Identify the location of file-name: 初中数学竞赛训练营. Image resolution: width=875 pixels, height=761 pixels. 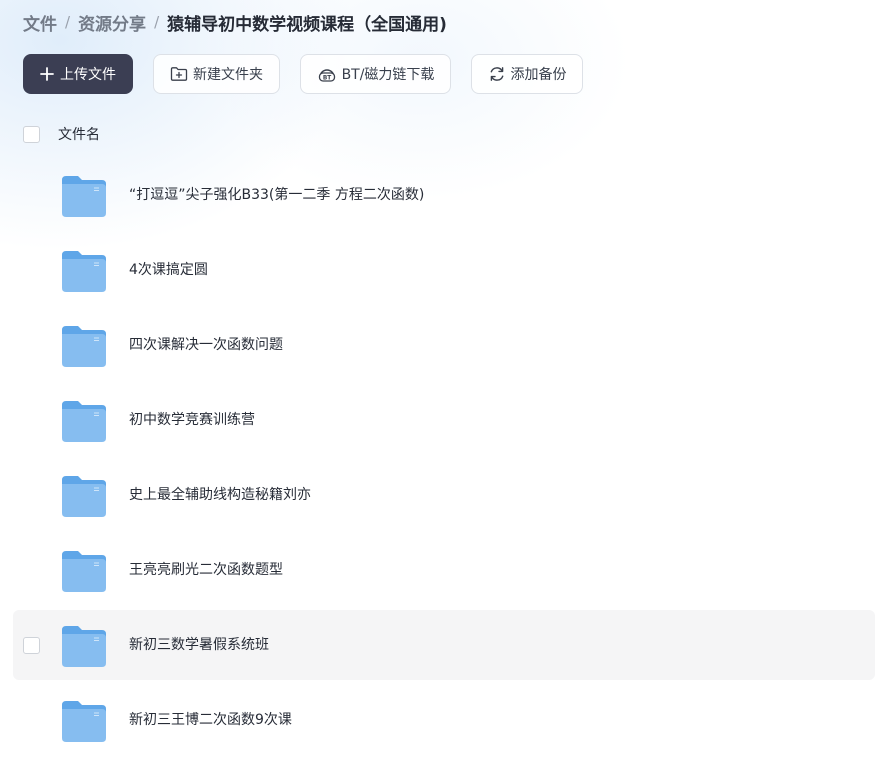
(192, 420).